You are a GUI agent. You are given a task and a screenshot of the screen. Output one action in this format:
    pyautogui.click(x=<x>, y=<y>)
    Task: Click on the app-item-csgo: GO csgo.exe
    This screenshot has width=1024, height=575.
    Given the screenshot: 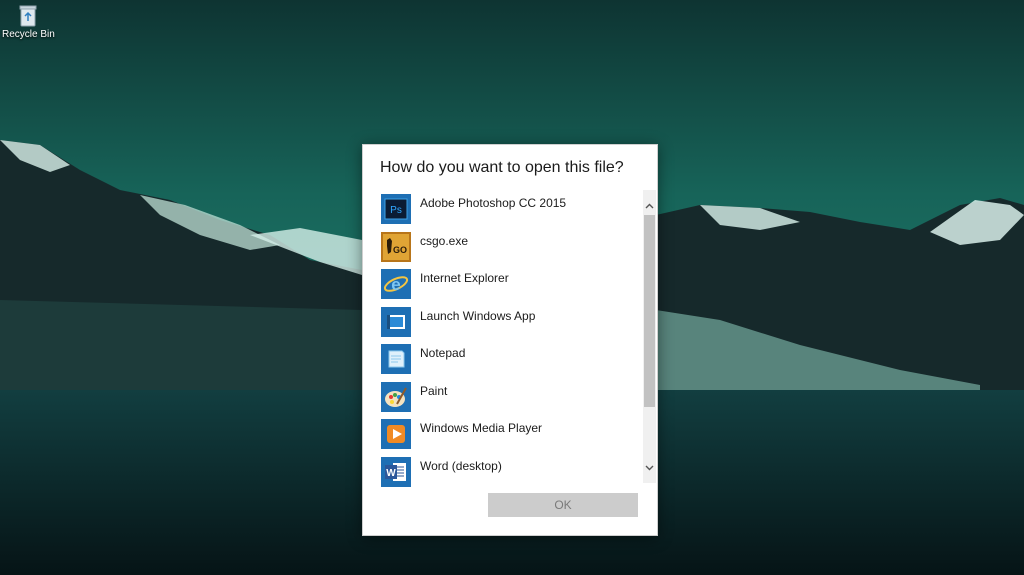 What is the action you would take?
    pyautogui.click(x=511, y=246)
    